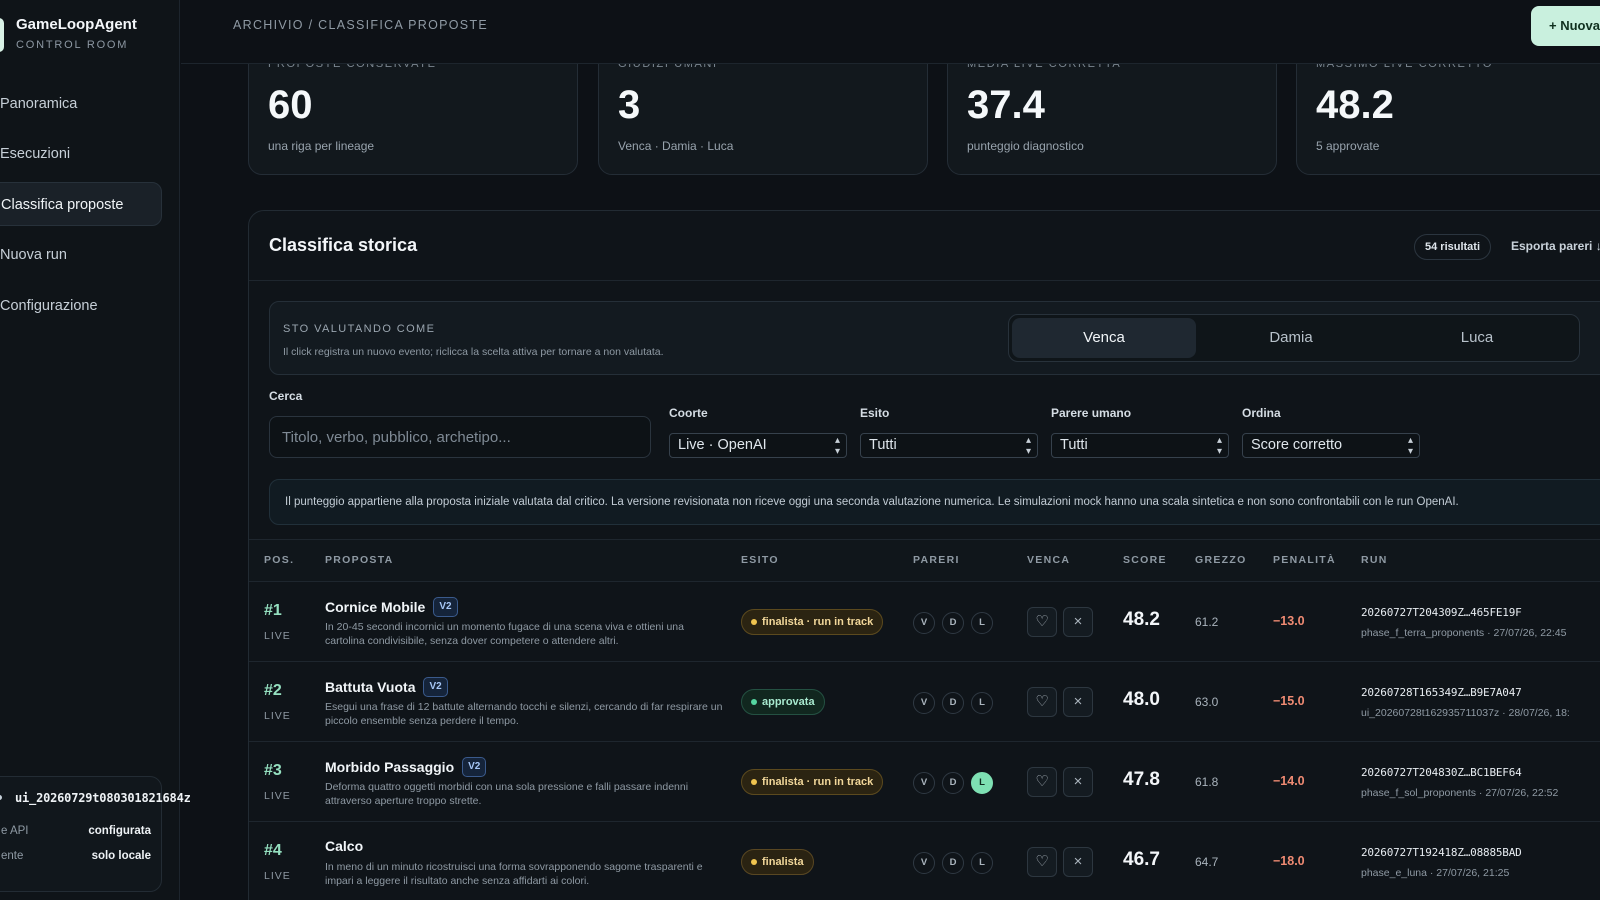 Image resolution: width=1600 pixels, height=900 pixels. Describe the element at coordinates (72, 45) in the screenshot. I see `brand-subtitle: CONTROL ROOM` at that location.